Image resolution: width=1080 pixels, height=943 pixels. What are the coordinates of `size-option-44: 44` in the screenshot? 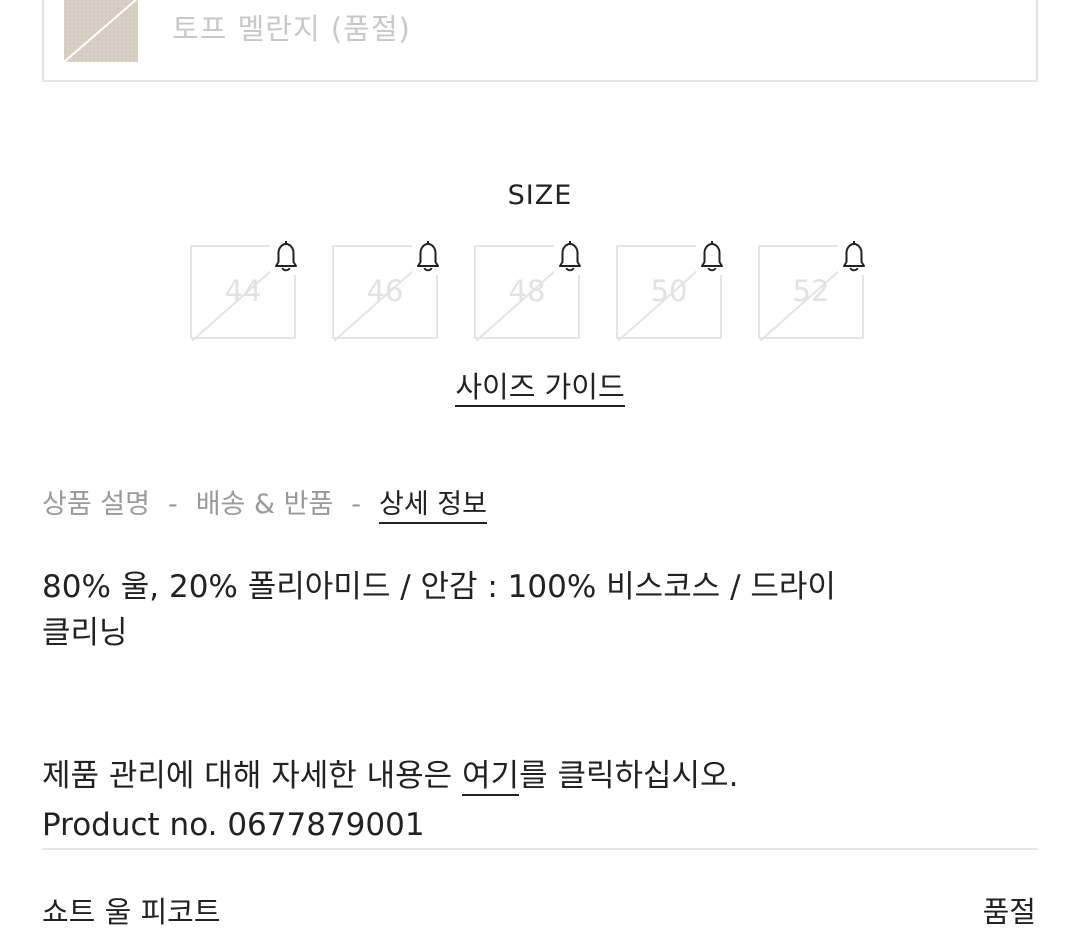 It's located at (246, 290).